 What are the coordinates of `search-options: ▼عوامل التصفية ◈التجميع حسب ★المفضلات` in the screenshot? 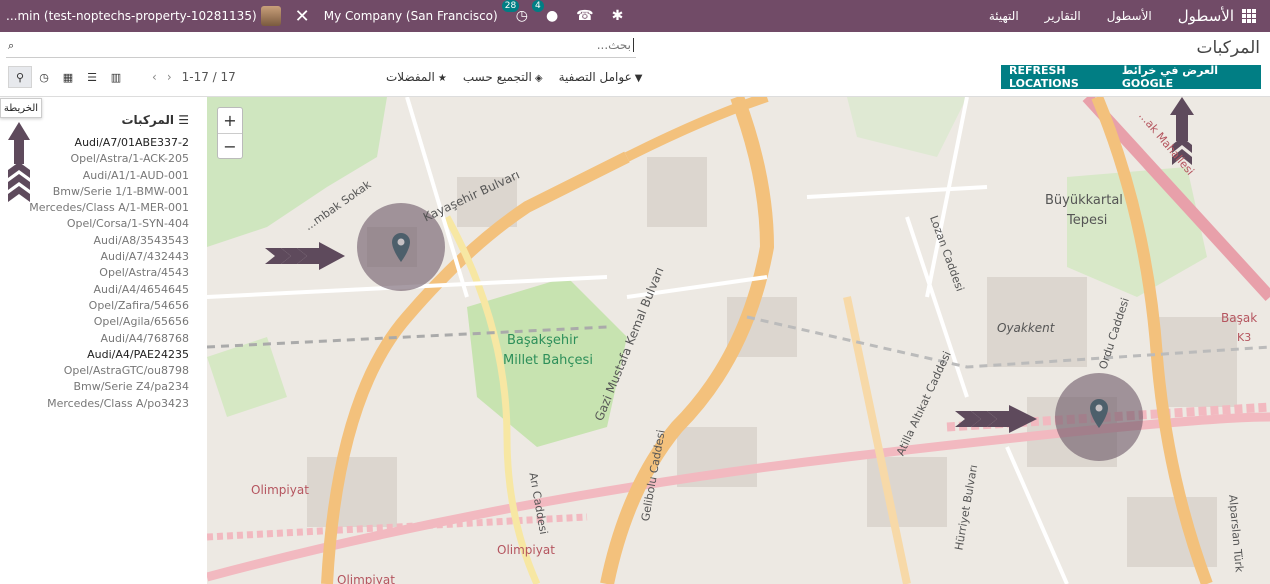 It's located at (514, 77).